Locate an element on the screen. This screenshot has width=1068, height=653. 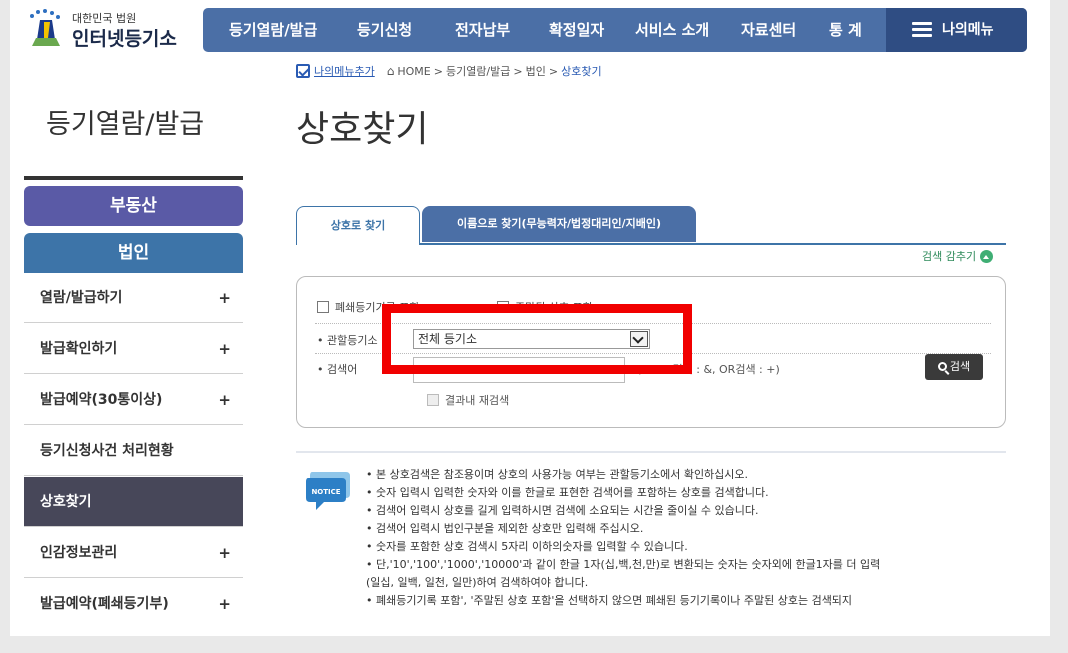
gnb-item-e-payment: 전자납부 is located at coordinates (482, 30).